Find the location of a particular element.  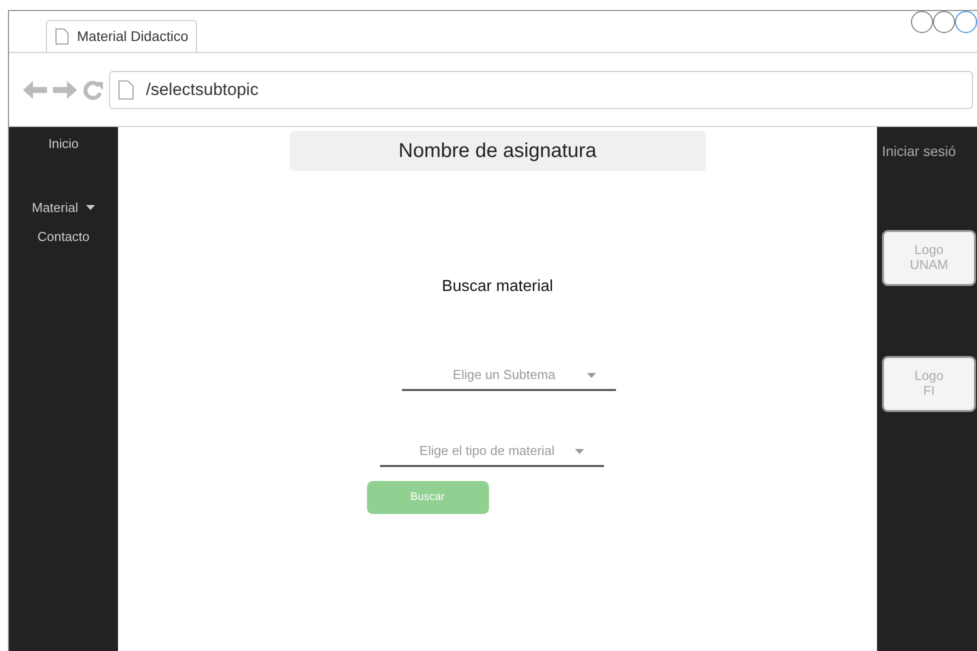

address-field: /selectsubtopic is located at coordinates (541, 89).